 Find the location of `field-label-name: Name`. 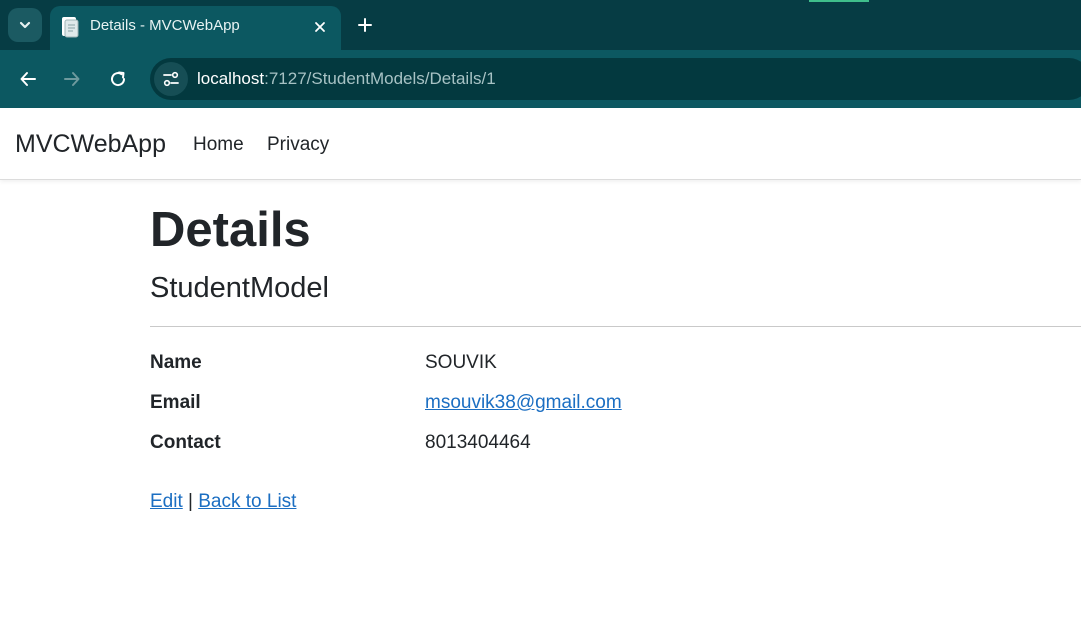

field-label-name: Name is located at coordinates (176, 362).